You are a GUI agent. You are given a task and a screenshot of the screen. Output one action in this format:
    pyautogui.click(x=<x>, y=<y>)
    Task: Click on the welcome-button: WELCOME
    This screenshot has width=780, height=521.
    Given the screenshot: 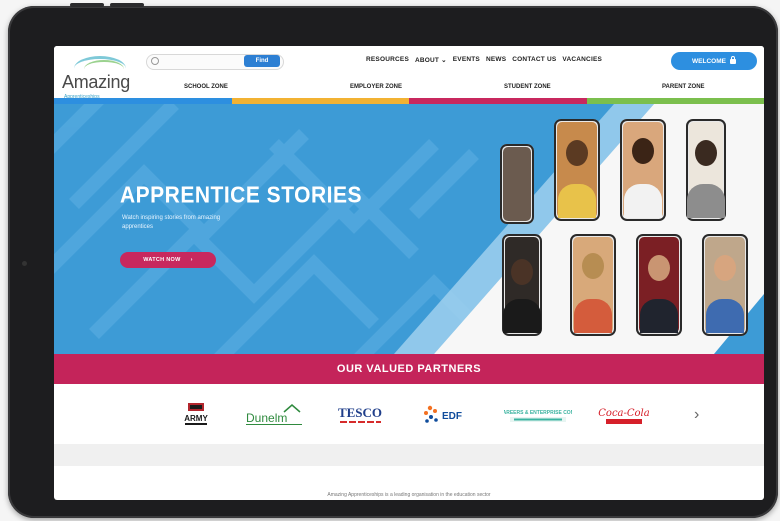 What is the action you would take?
    pyautogui.click(x=714, y=61)
    